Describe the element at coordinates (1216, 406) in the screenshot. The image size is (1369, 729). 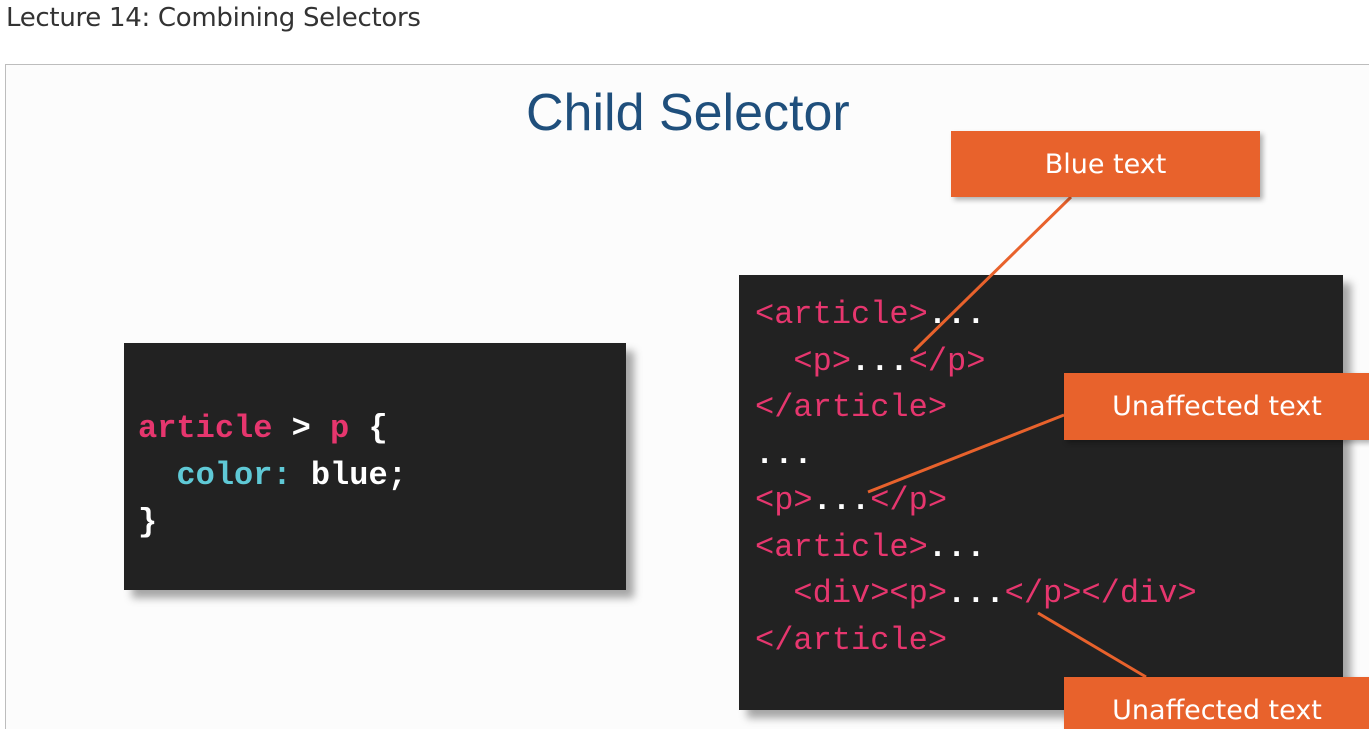
I see `callout-unaffected-text-1: Unaffected text` at that location.